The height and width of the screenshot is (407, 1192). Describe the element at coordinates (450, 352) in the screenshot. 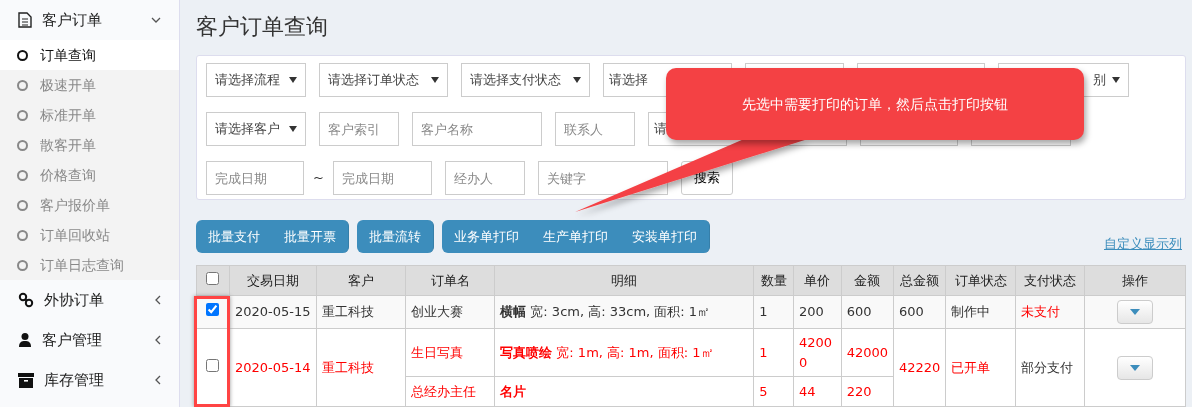

I see `table-cell: 生日写真` at that location.